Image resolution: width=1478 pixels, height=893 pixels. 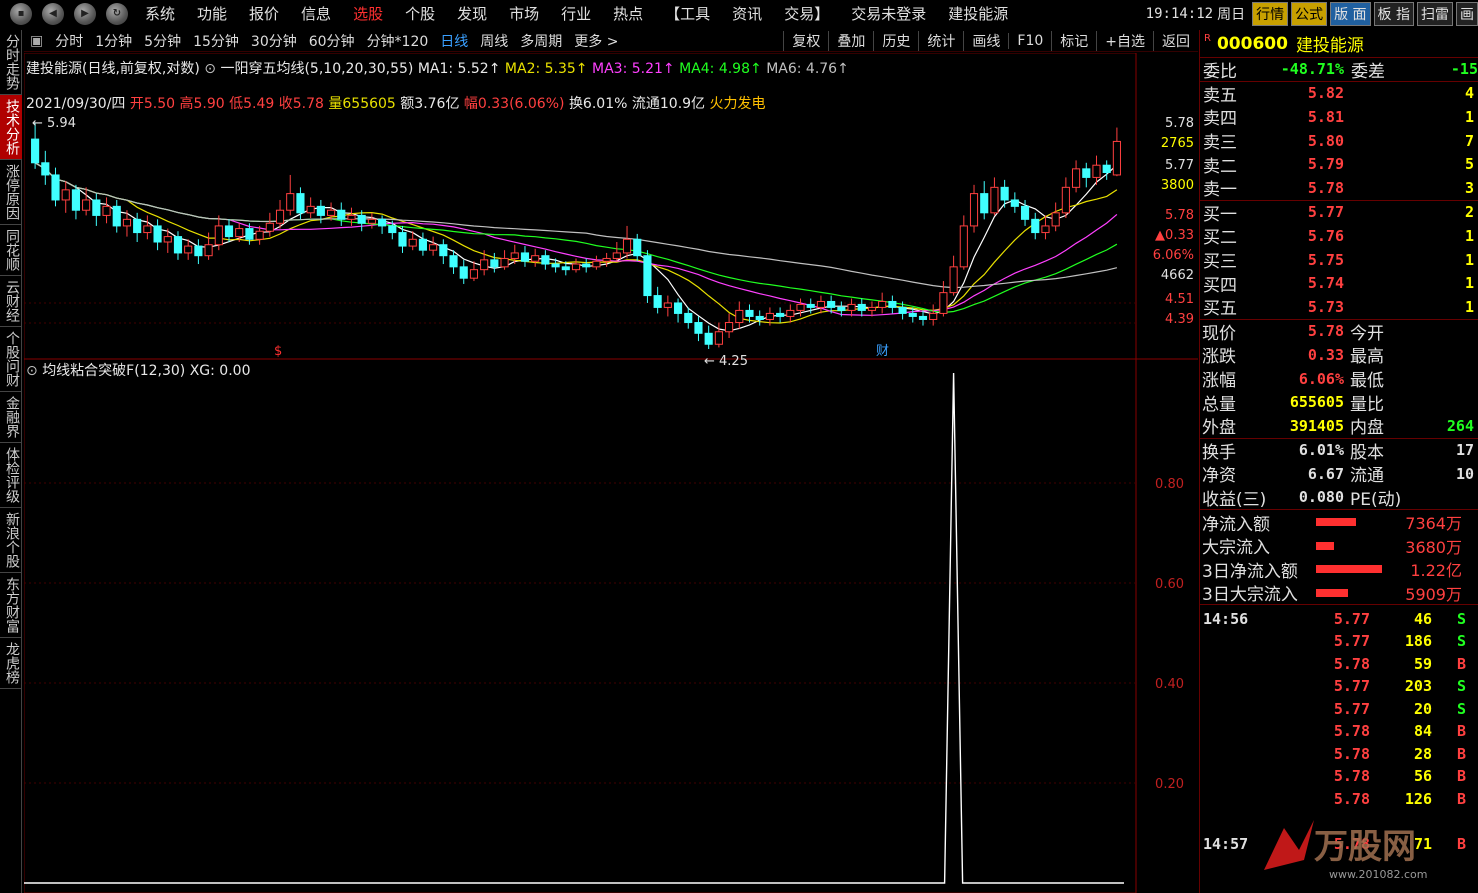 What do you see at coordinates (541, 41) in the screenshot?
I see `period-9: 多周期` at bounding box center [541, 41].